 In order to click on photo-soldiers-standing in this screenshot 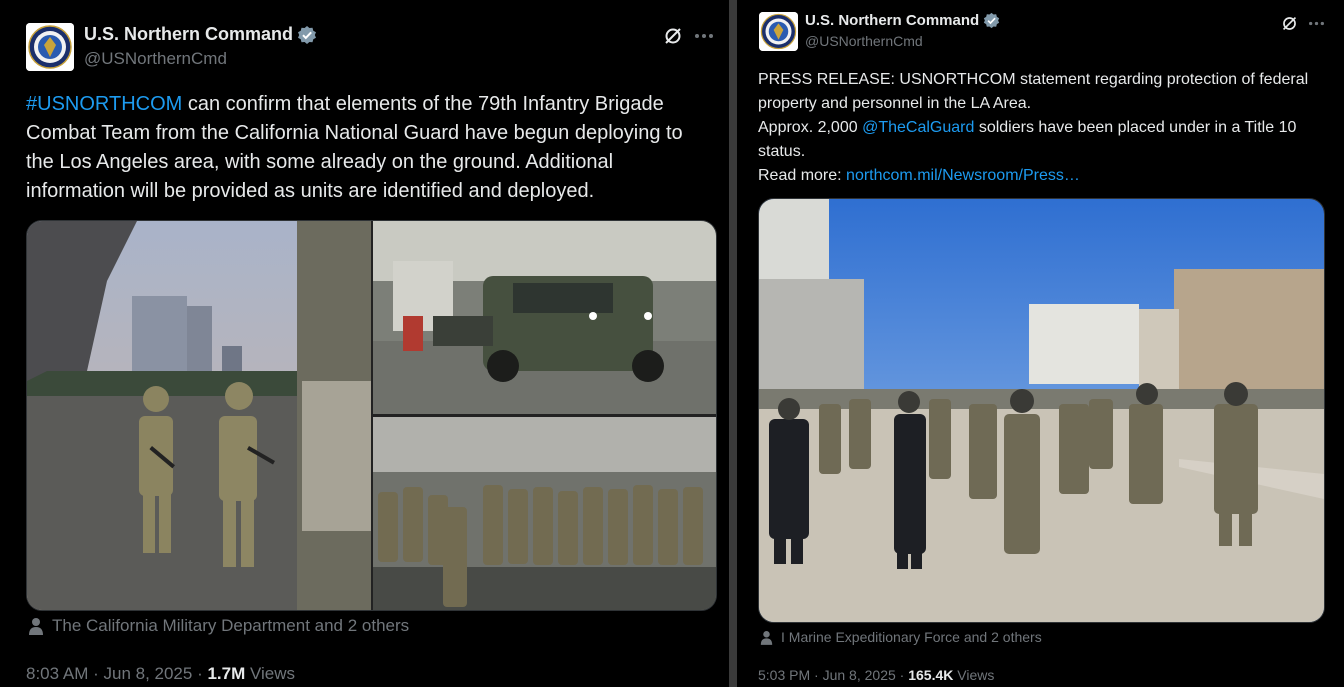, I will do `click(199, 415)`.